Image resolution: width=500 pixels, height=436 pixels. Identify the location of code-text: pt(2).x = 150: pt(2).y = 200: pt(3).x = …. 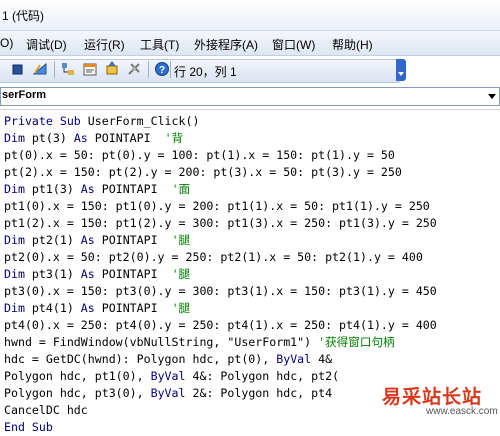
(203, 172).